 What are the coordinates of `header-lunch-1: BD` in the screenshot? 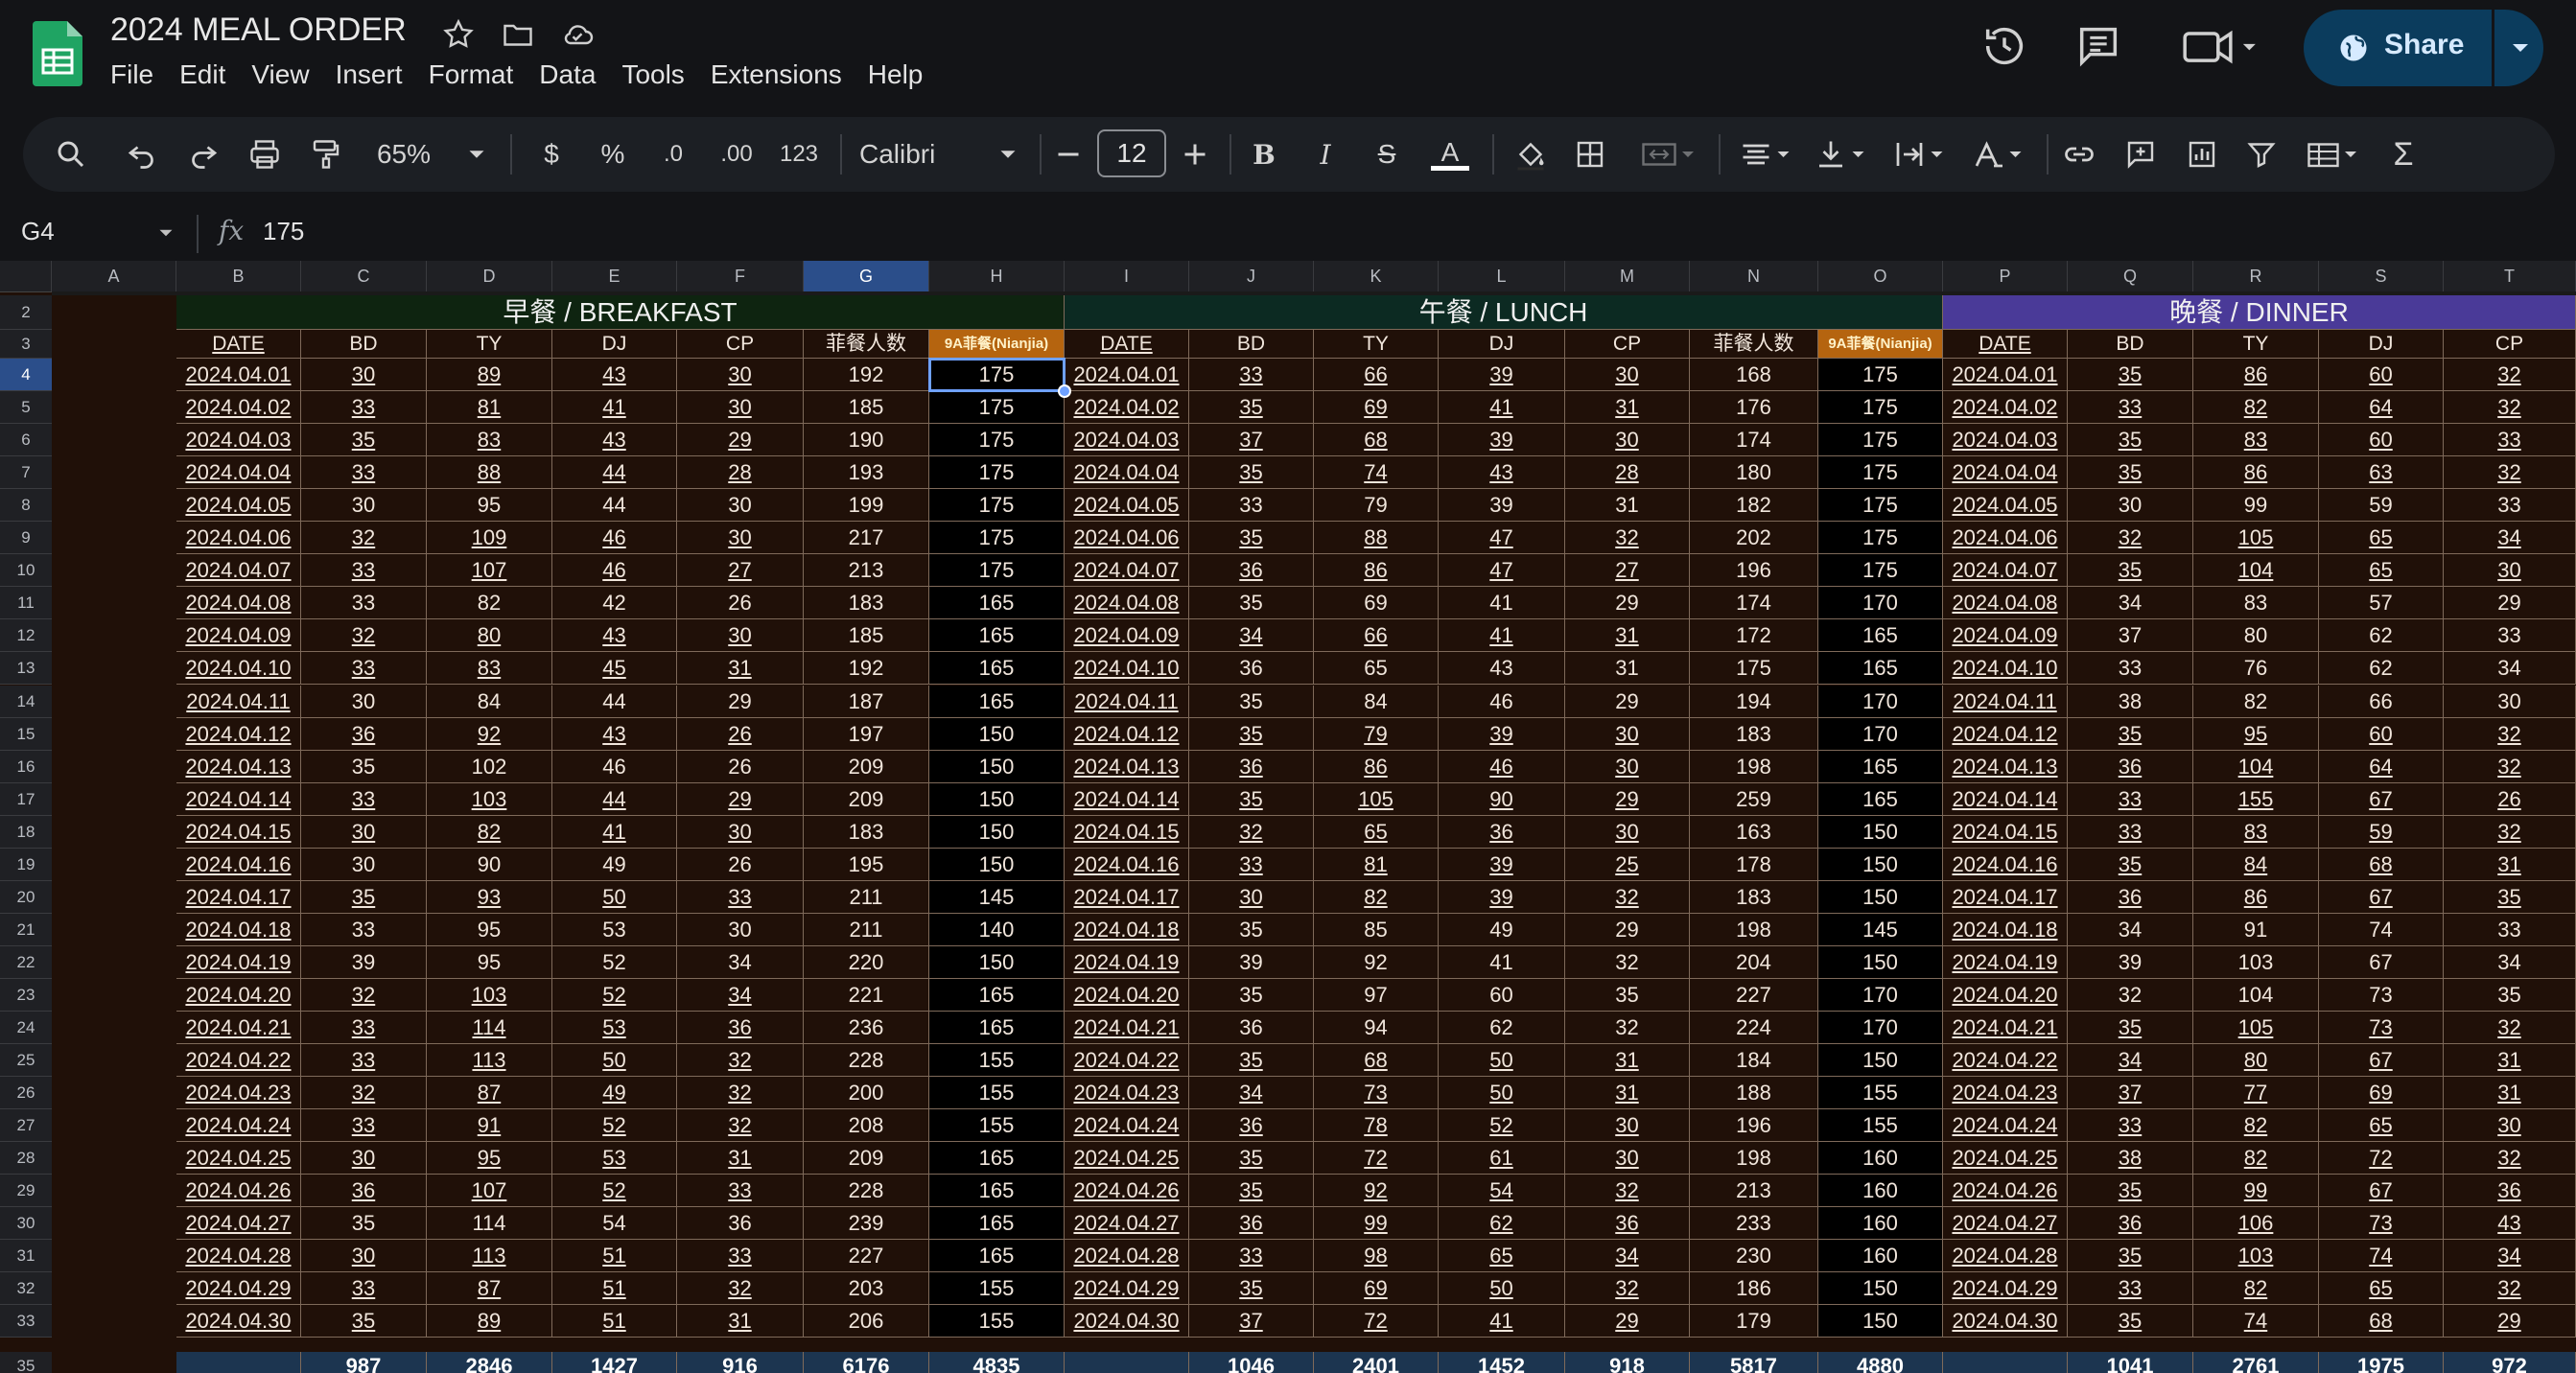 It's located at (1251, 344).